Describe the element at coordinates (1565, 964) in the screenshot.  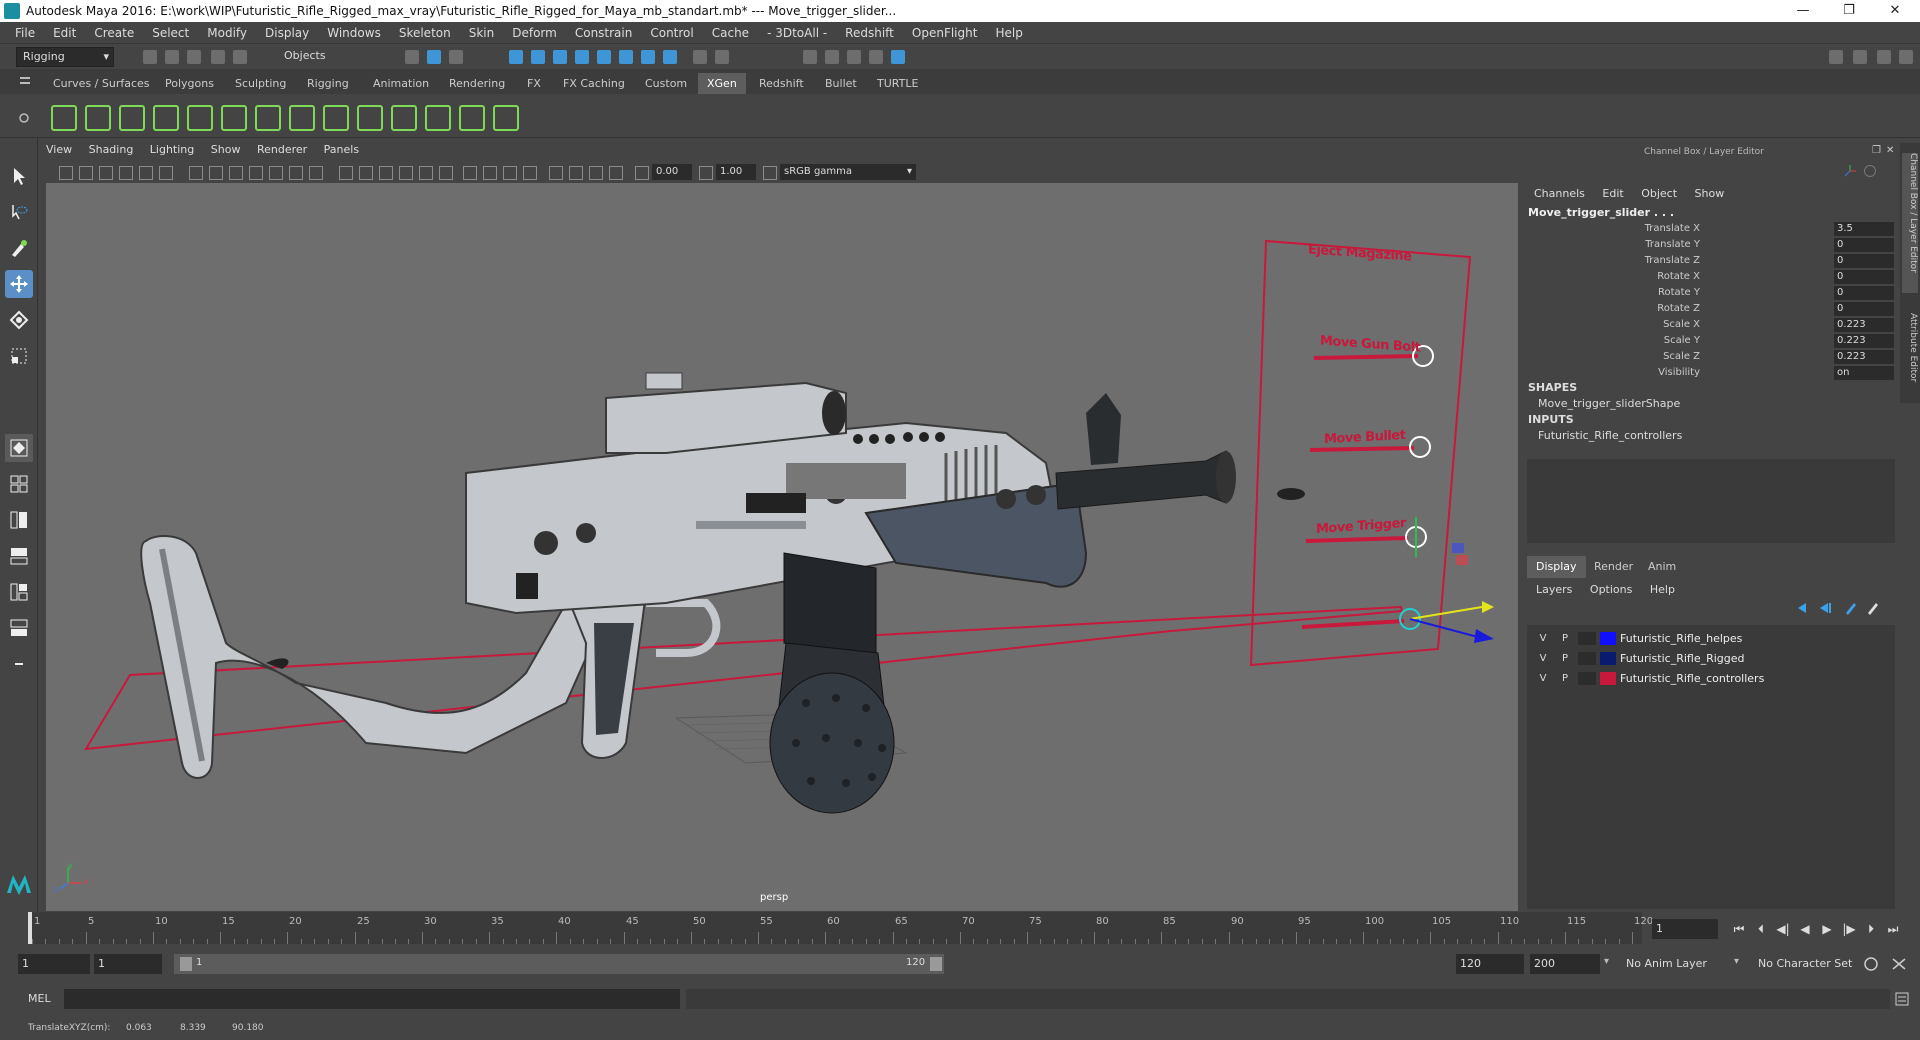
I see `animation-end-field: 200` at that location.